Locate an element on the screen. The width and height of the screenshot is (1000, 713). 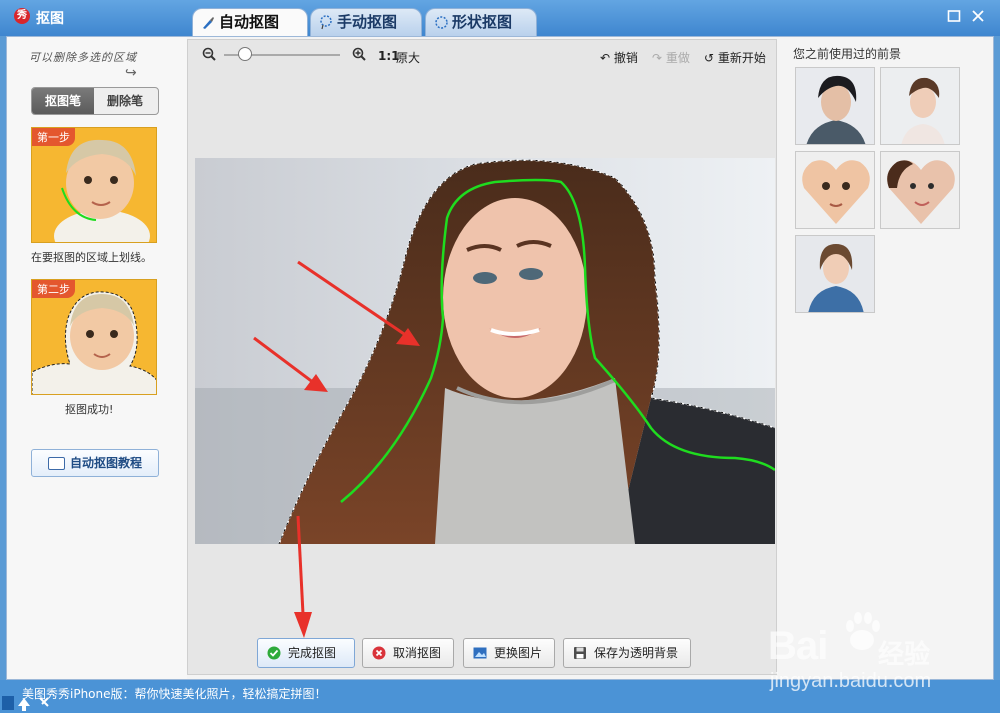
watermark-url: jingyan.baidu.com is located at coordinates (851, 681).